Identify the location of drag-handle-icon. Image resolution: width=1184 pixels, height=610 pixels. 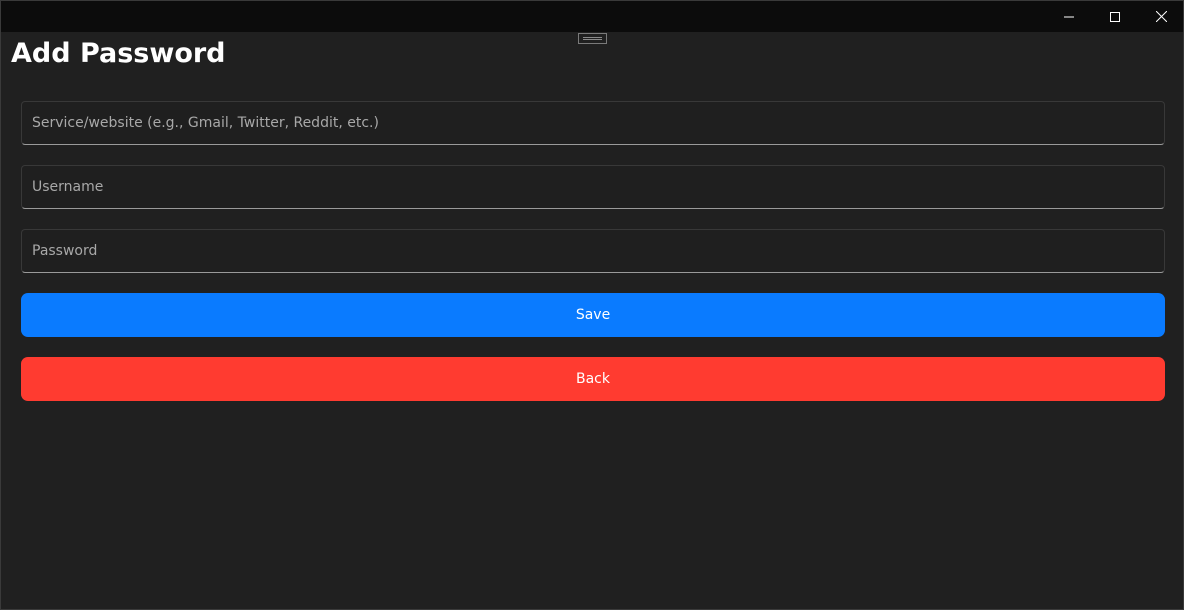
(592, 38).